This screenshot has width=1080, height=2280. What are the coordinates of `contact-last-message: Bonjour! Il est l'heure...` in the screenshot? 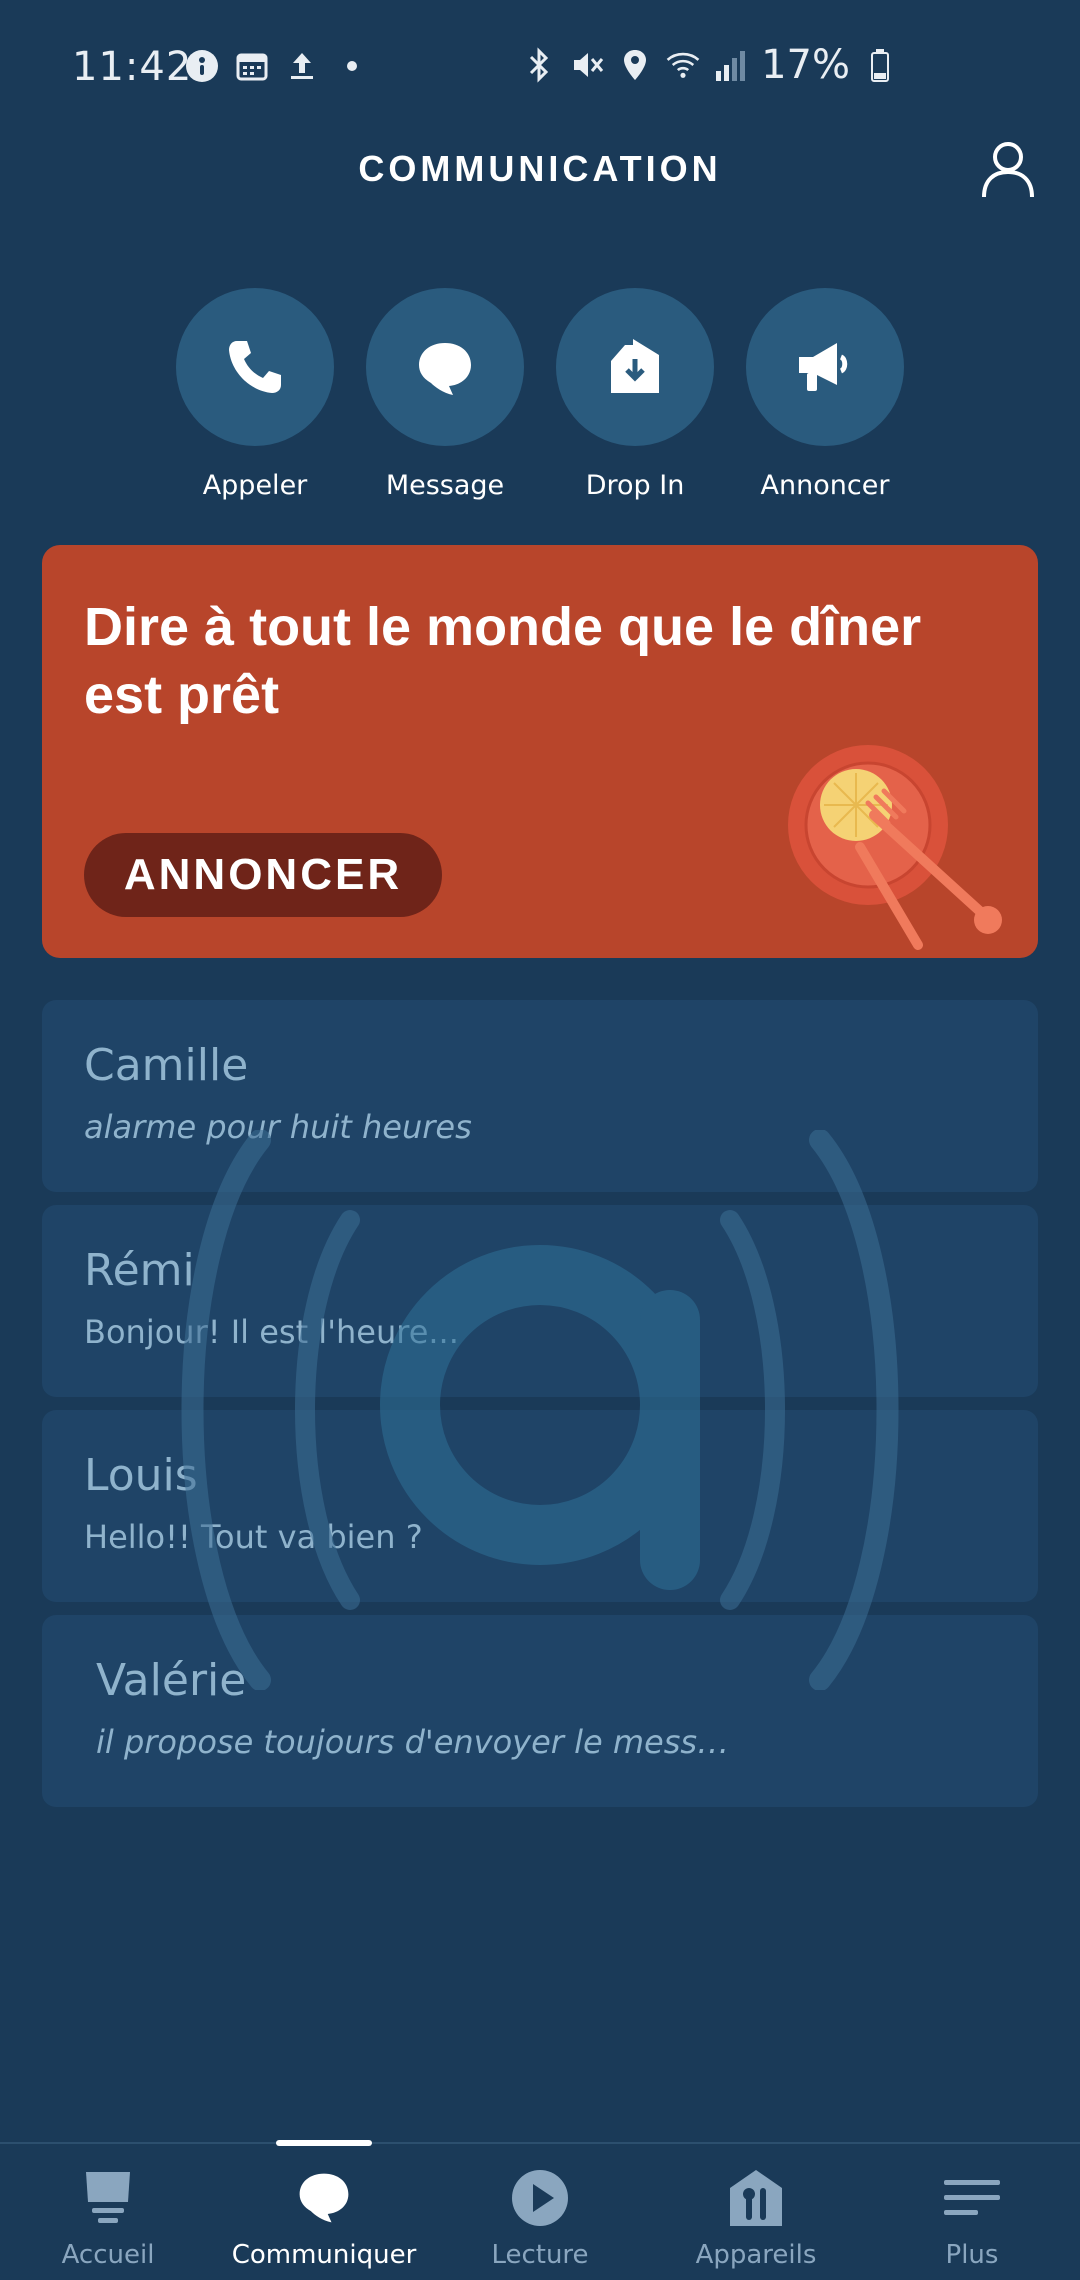 It's located at (271, 1332).